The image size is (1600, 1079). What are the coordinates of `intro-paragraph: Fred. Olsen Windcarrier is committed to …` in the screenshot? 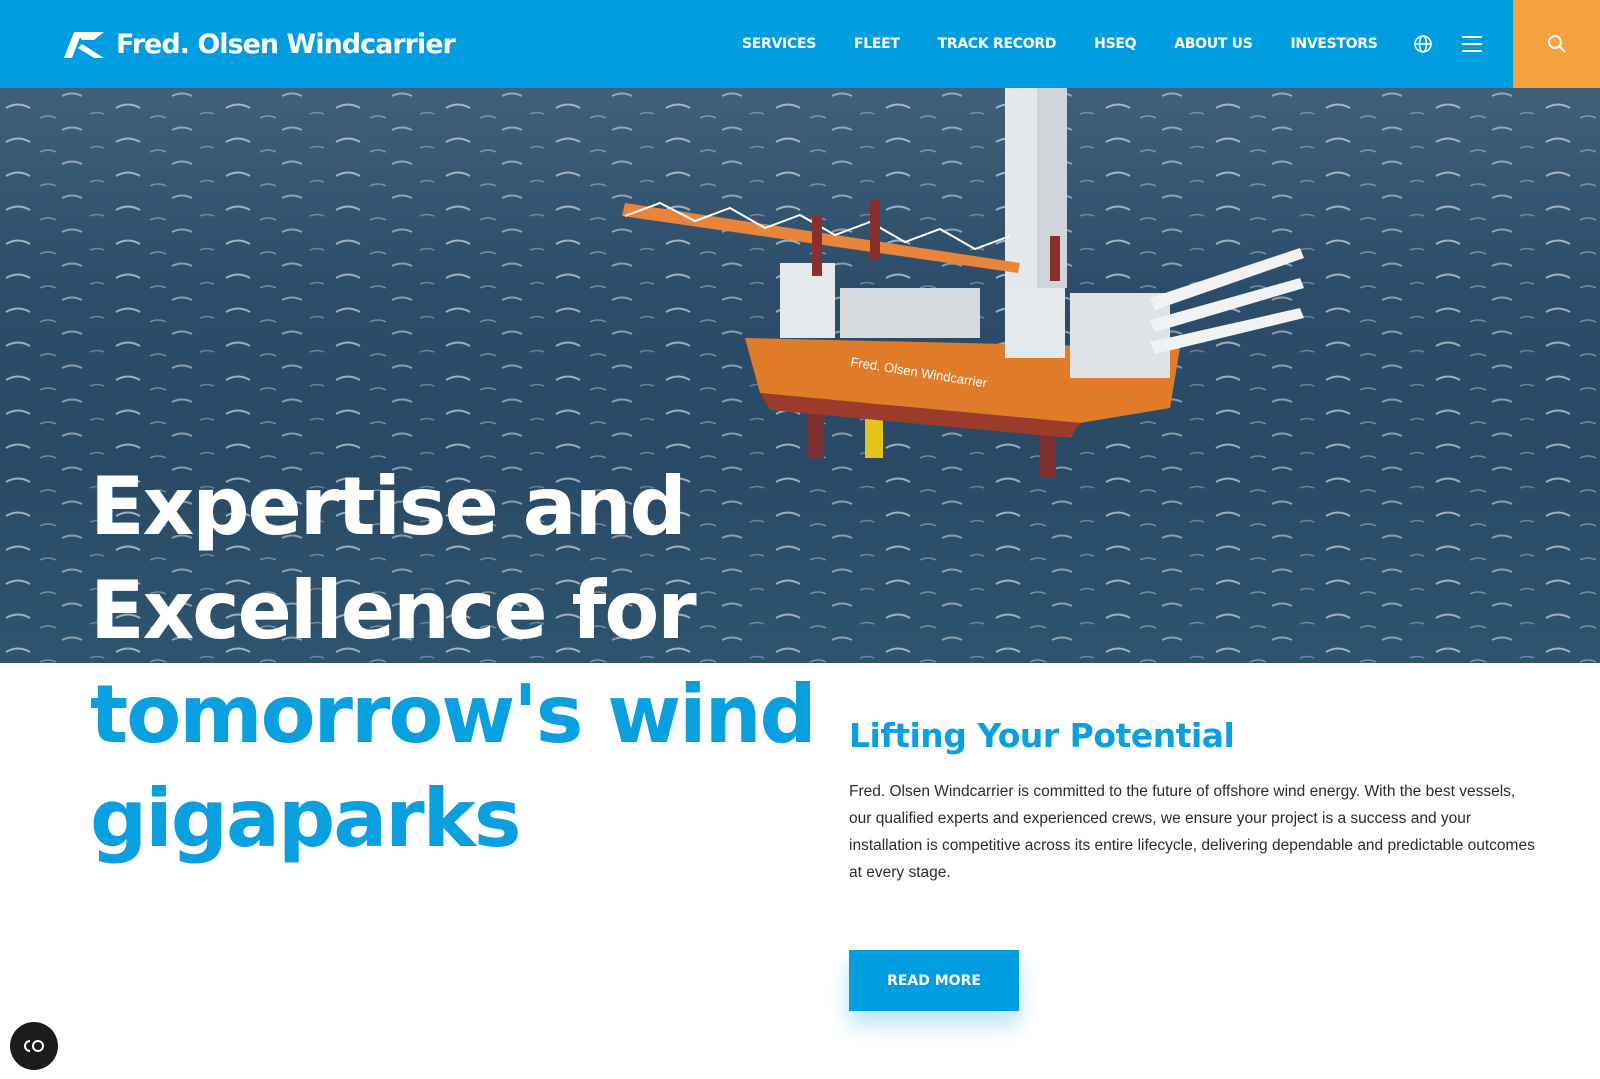 It's located at (1192, 832).